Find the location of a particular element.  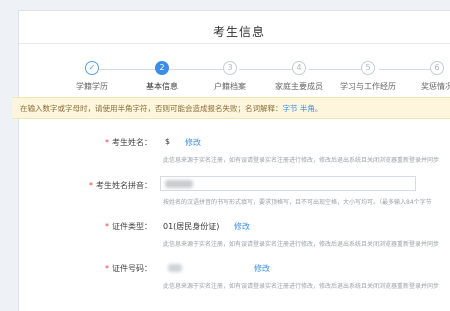

step-number: 2 is located at coordinates (162, 68).